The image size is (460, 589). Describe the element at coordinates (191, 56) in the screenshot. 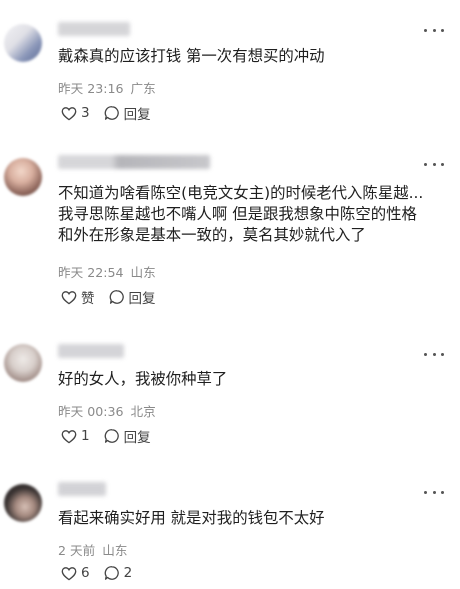

I see `comment-text-line: 戴森真的应该打钱 第一次有想买的冲动` at that location.